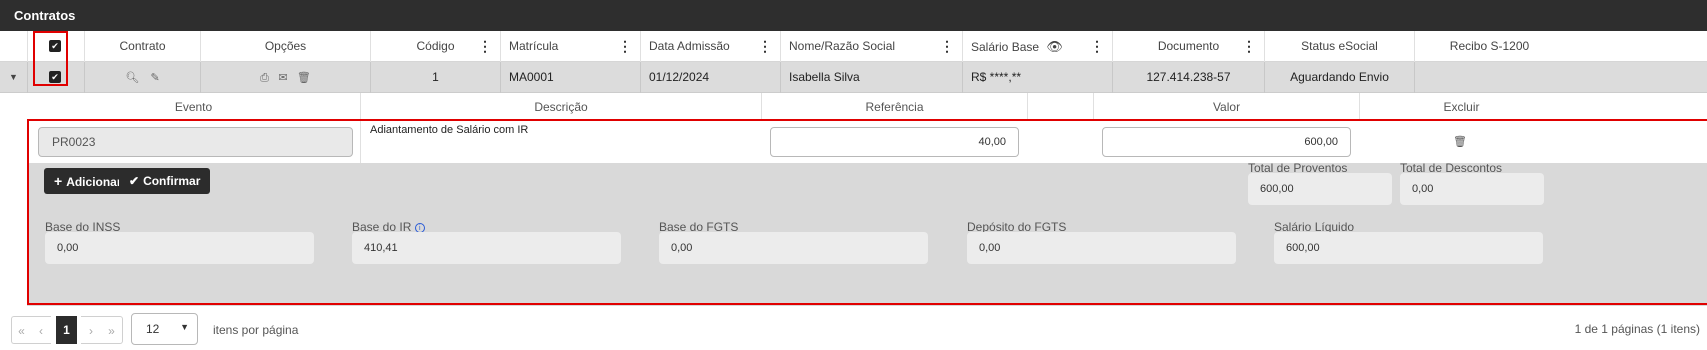 This screenshot has height=350, width=1707. I want to click on col-data-admissao: Data Admissão ⋮, so click(710, 46).